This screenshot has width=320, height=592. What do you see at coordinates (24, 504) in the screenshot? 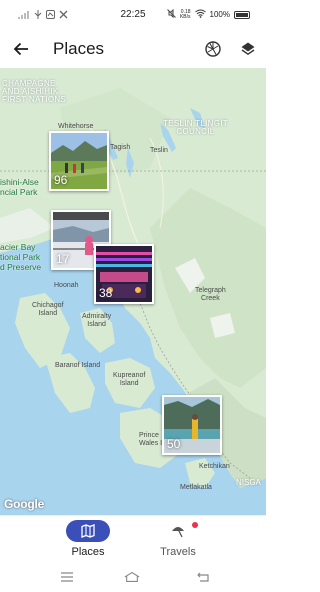
I see `google-attribution-logo: Google` at bounding box center [24, 504].